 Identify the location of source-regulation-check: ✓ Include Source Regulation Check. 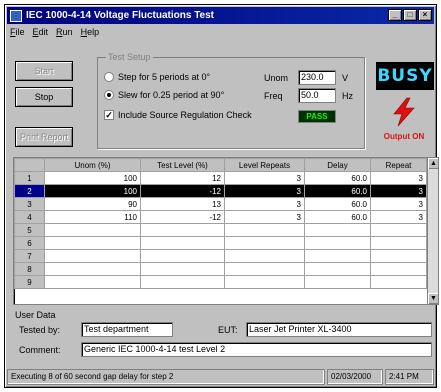
(178, 115).